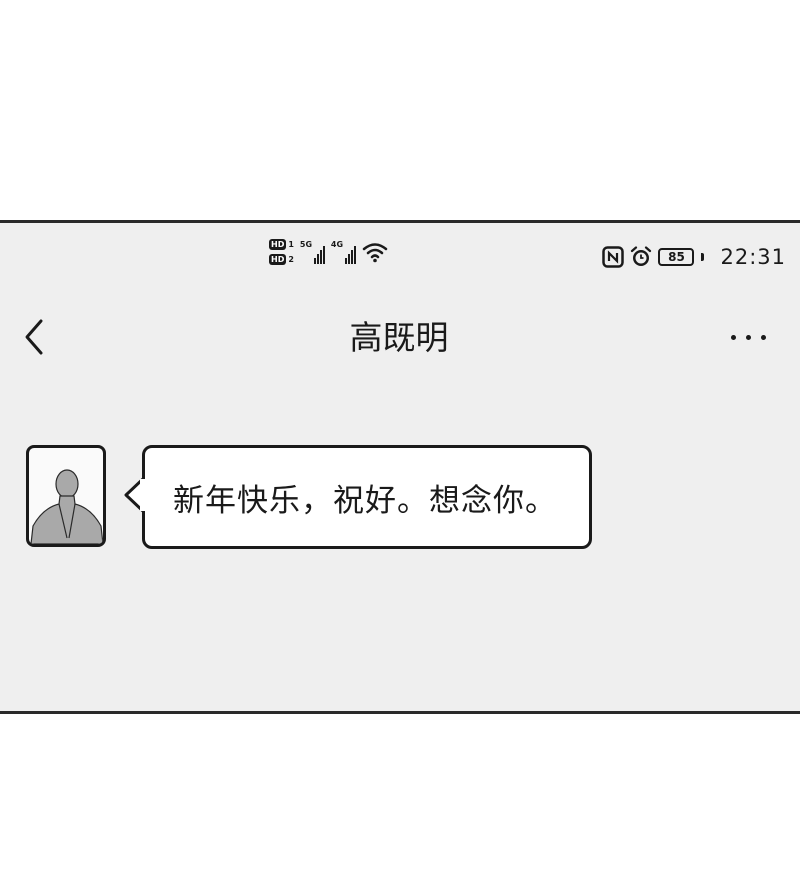  I want to click on wifi-icon, so click(375, 253).